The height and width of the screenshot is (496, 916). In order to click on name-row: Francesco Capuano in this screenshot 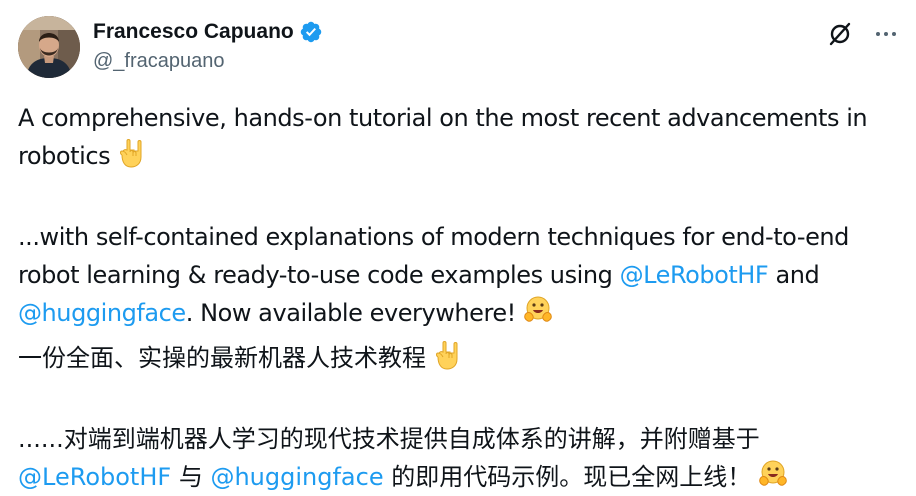, I will do `click(208, 32)`.